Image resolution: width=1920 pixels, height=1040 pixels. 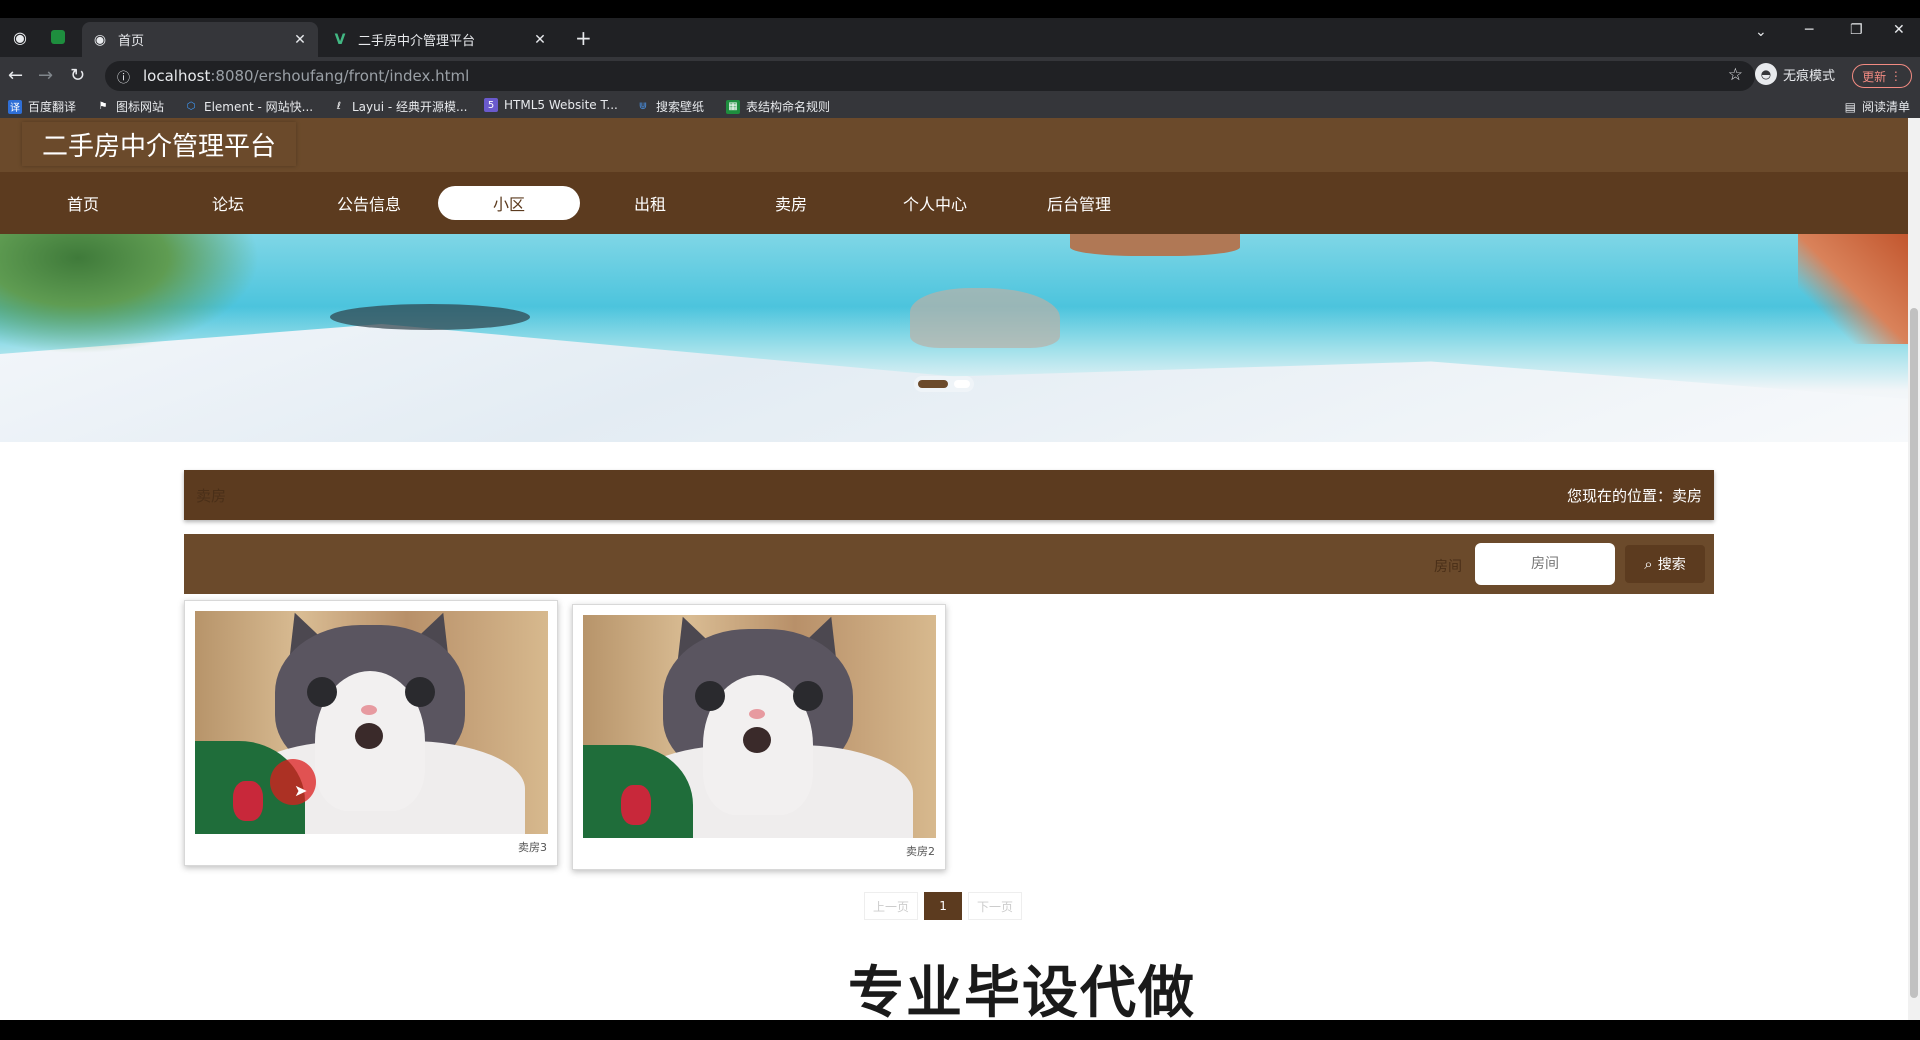 What do you see at coordinates (191, 106) in the screenshot?
I see `element-logo-icon: ⬡` at bounding box center [191, 106].